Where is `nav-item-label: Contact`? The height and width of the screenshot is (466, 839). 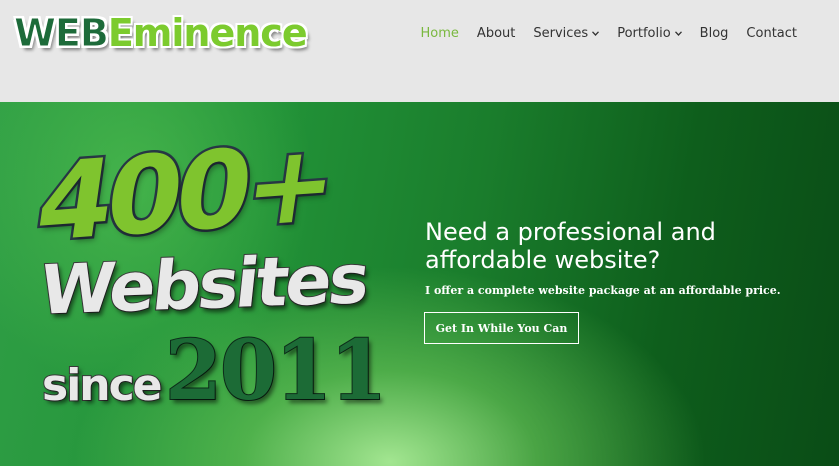
nav-item-label: Contact is located at coordinates (771, 33).